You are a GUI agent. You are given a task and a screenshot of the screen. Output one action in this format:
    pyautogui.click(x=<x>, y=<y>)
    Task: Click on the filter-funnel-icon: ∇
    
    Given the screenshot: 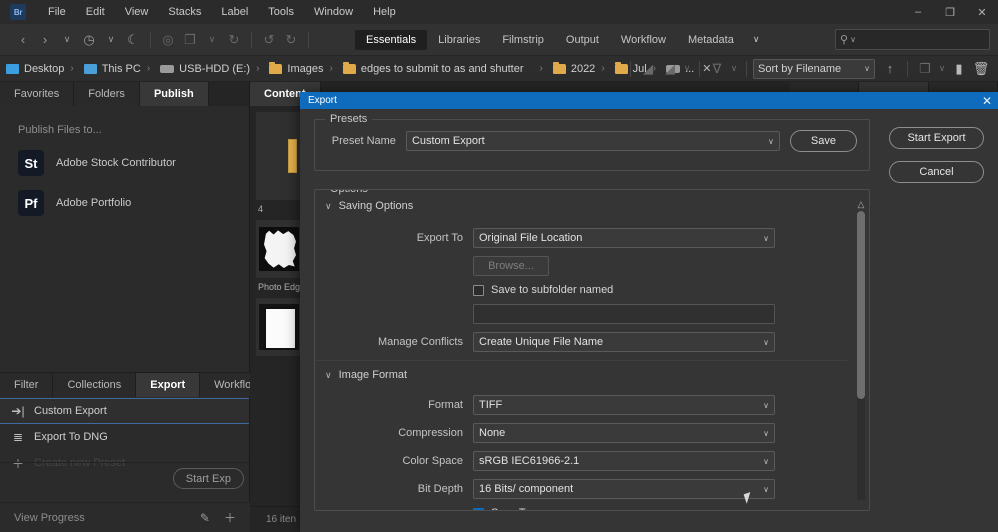 What is the action you would take?
    pyautogui.click(x=717, y=69)
    